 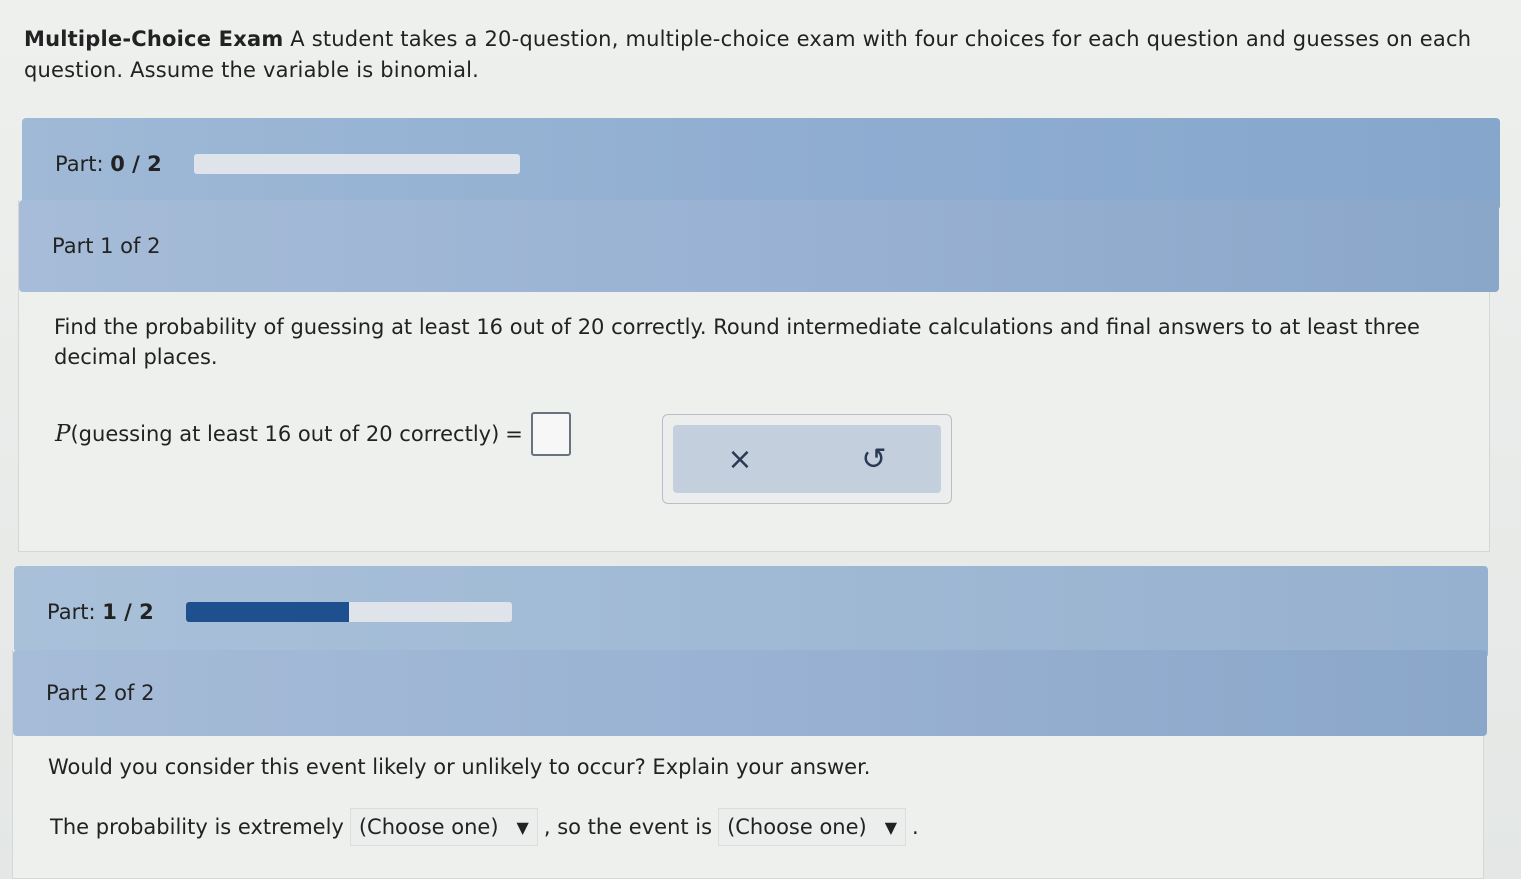 What do you see at coordinates (751, 612) in the screenshot?
I see `part-progress-bar-2: Part: 1 / 2` at bounding box center [751, 612].